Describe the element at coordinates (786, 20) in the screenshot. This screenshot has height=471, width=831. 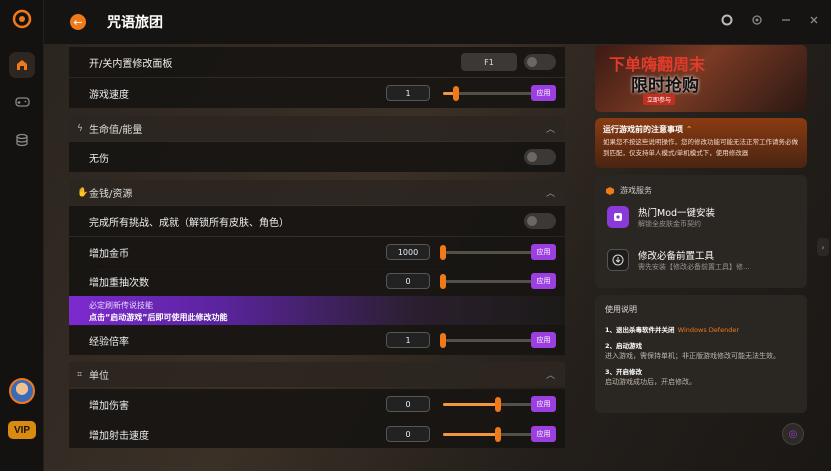
I see `minimize-icon` at that location.